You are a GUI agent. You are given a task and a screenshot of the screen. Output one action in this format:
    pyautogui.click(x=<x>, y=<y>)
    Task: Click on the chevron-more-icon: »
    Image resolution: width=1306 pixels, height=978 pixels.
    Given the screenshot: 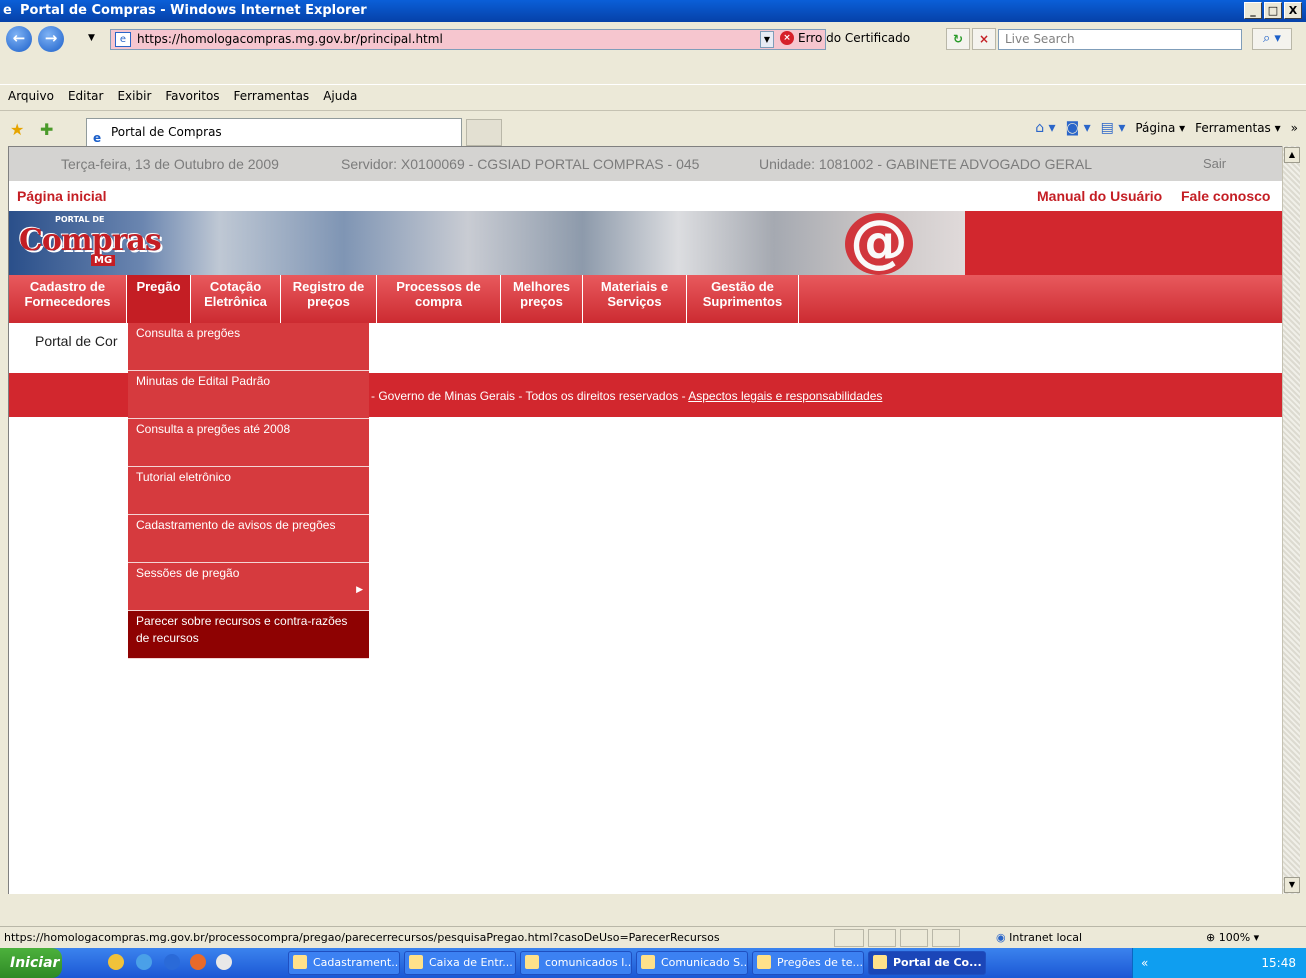 What is the action you would take?
    pyautogui.click(x=1294, y=128)
    